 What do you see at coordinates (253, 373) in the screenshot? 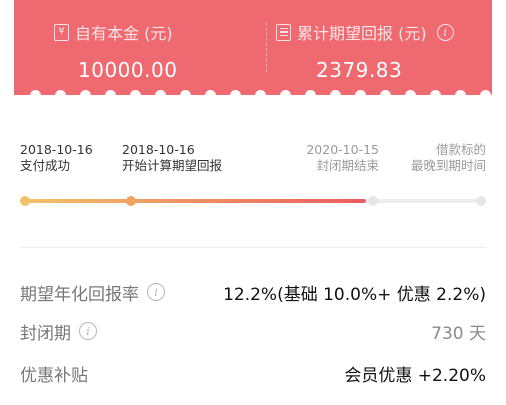
I see `subsidy-row: 优惠补贴 会员优惠 +2.20%` at bounding box center [253, 373].